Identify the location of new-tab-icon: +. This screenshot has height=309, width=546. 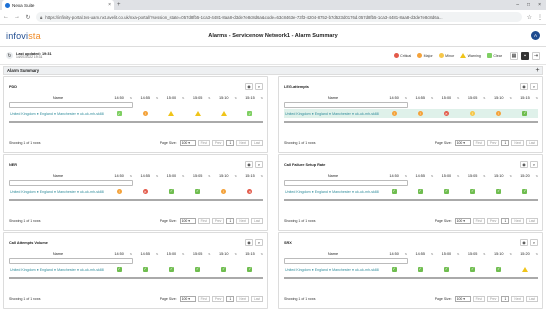
(119, 5).